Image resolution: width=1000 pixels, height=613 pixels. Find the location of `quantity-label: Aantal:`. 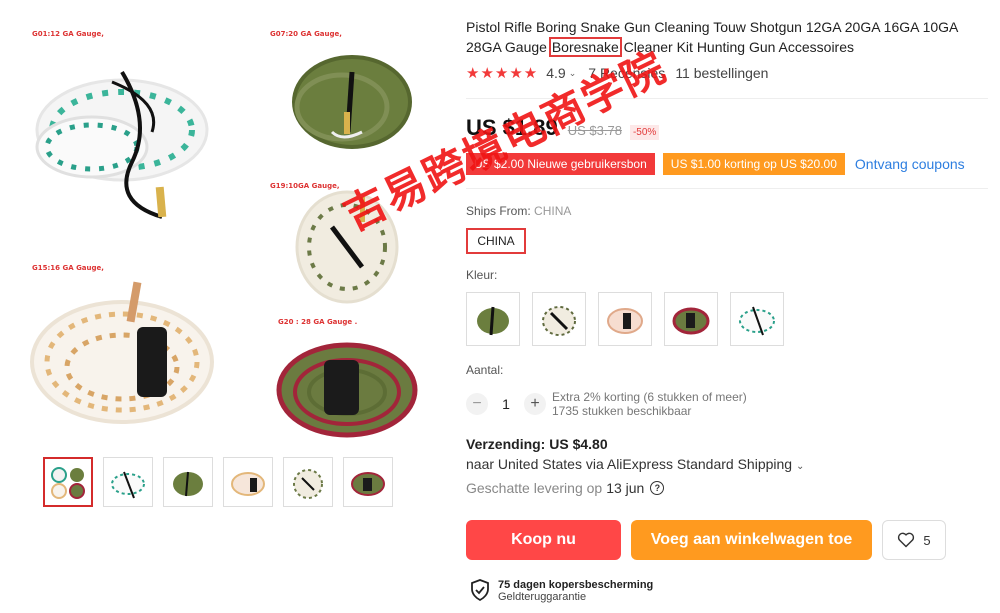

quantity-label: Aantal: is located at coordinates (485, 370).